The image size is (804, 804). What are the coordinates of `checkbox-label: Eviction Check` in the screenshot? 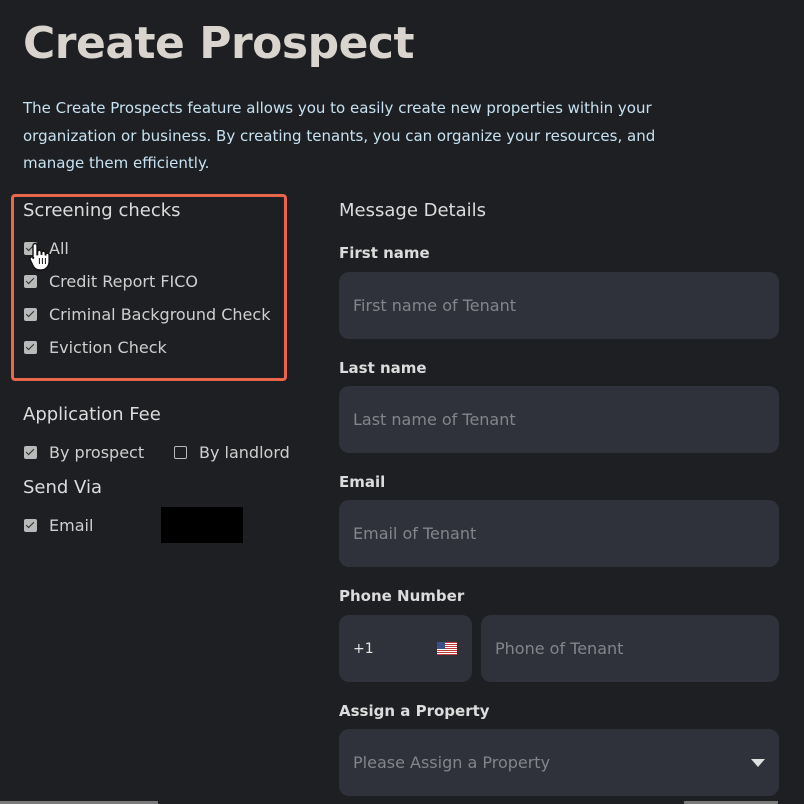 It's located at (108, 347).